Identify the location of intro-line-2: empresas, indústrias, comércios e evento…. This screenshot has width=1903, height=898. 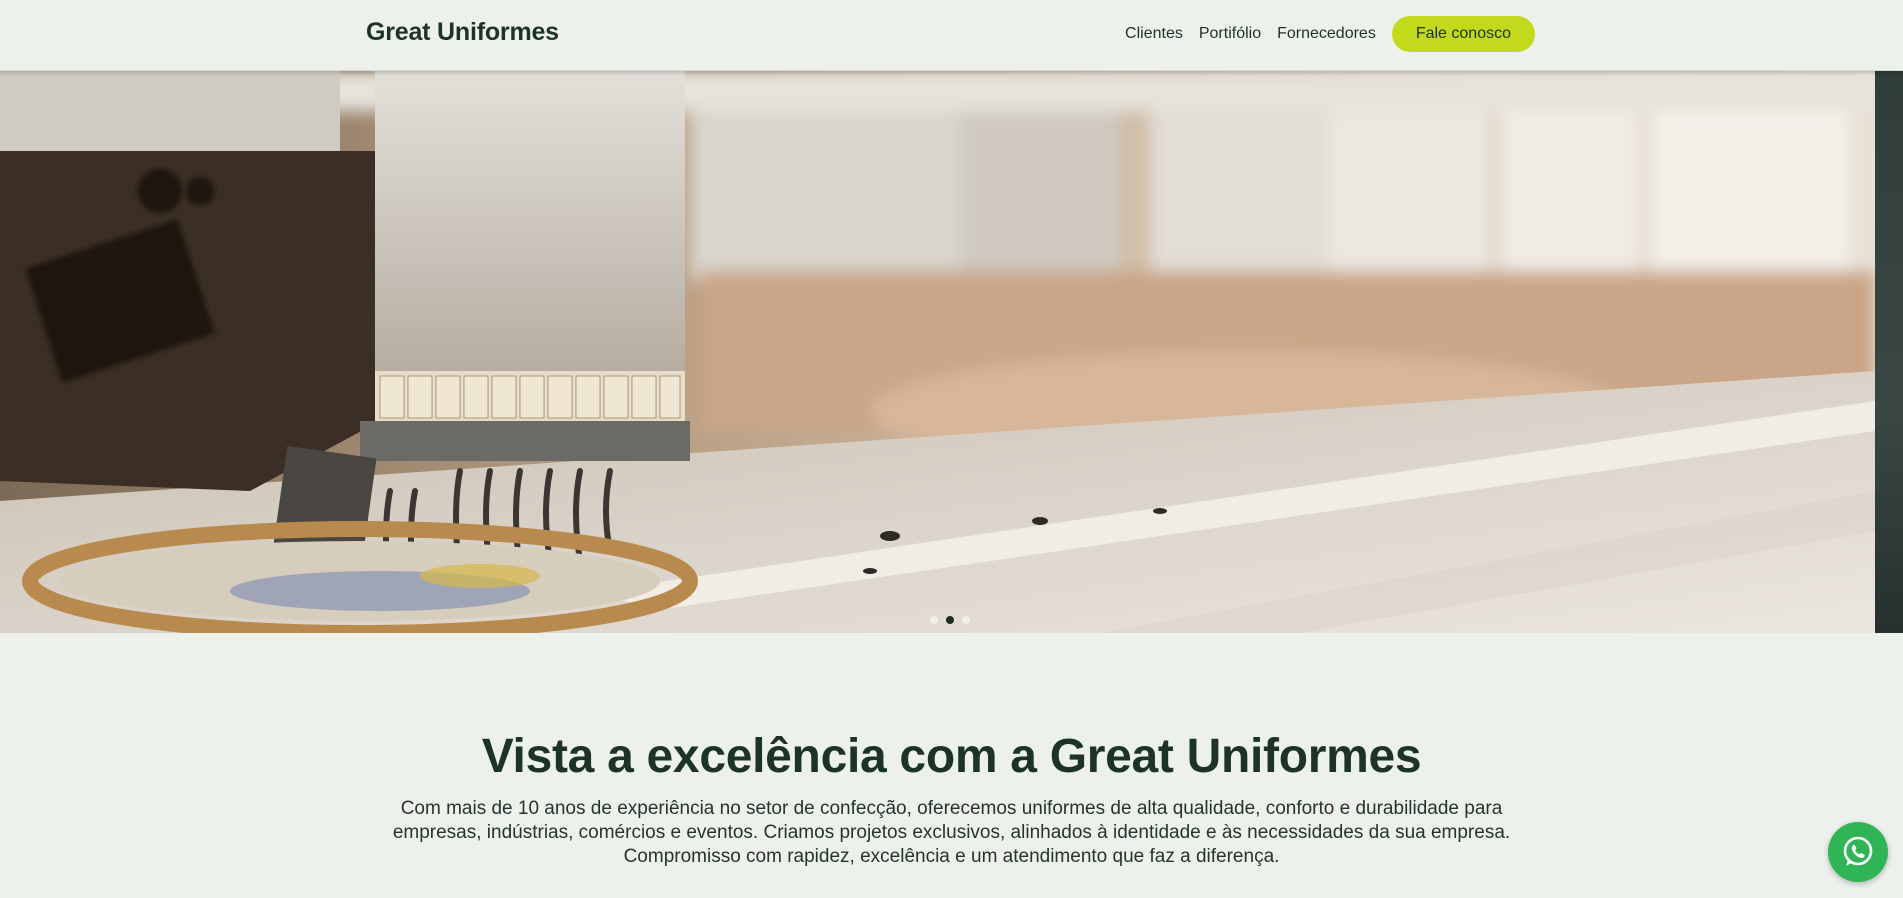
(951, 832).